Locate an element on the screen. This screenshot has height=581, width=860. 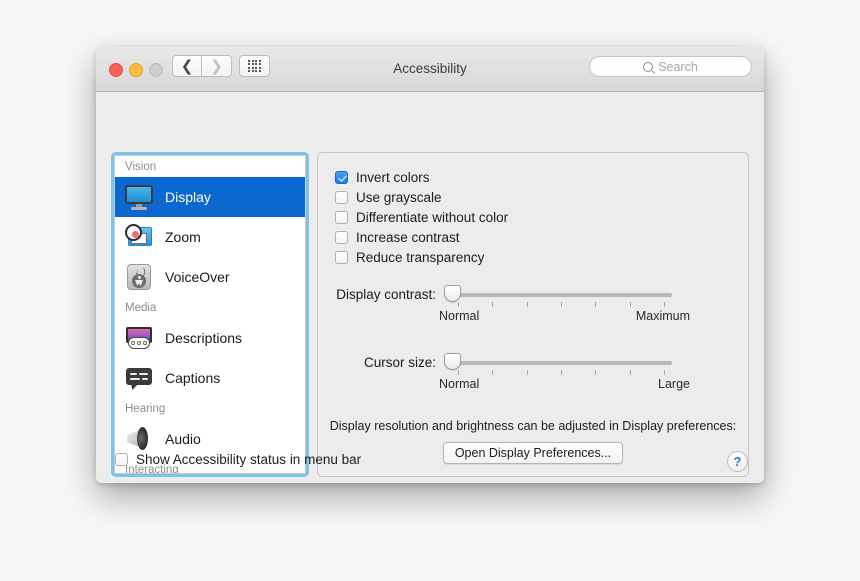
sidebar-item-label: Audio is located at coordinates (183, 439).